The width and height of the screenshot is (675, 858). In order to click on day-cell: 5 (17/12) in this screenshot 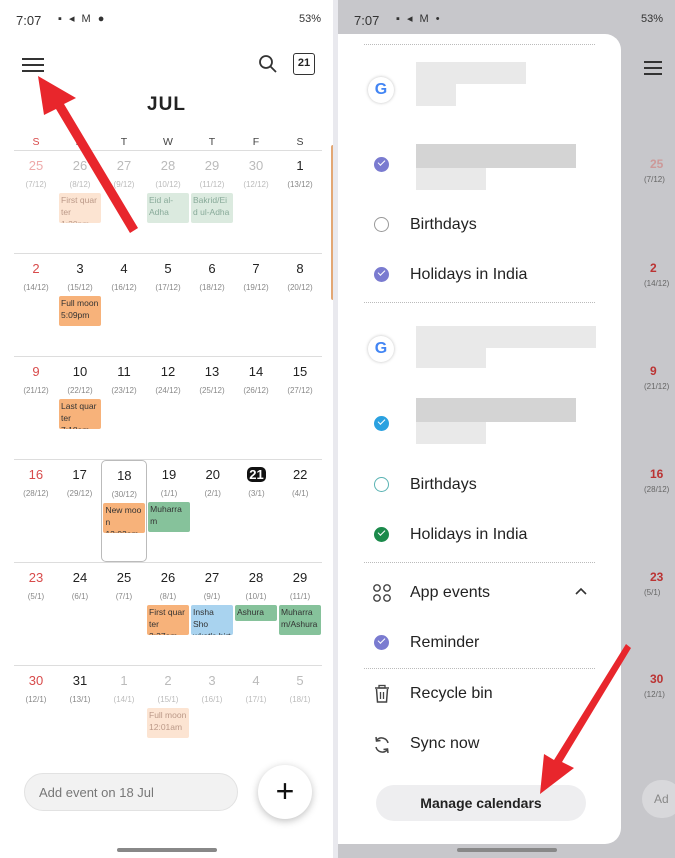, I will do `click(168, 305)`.